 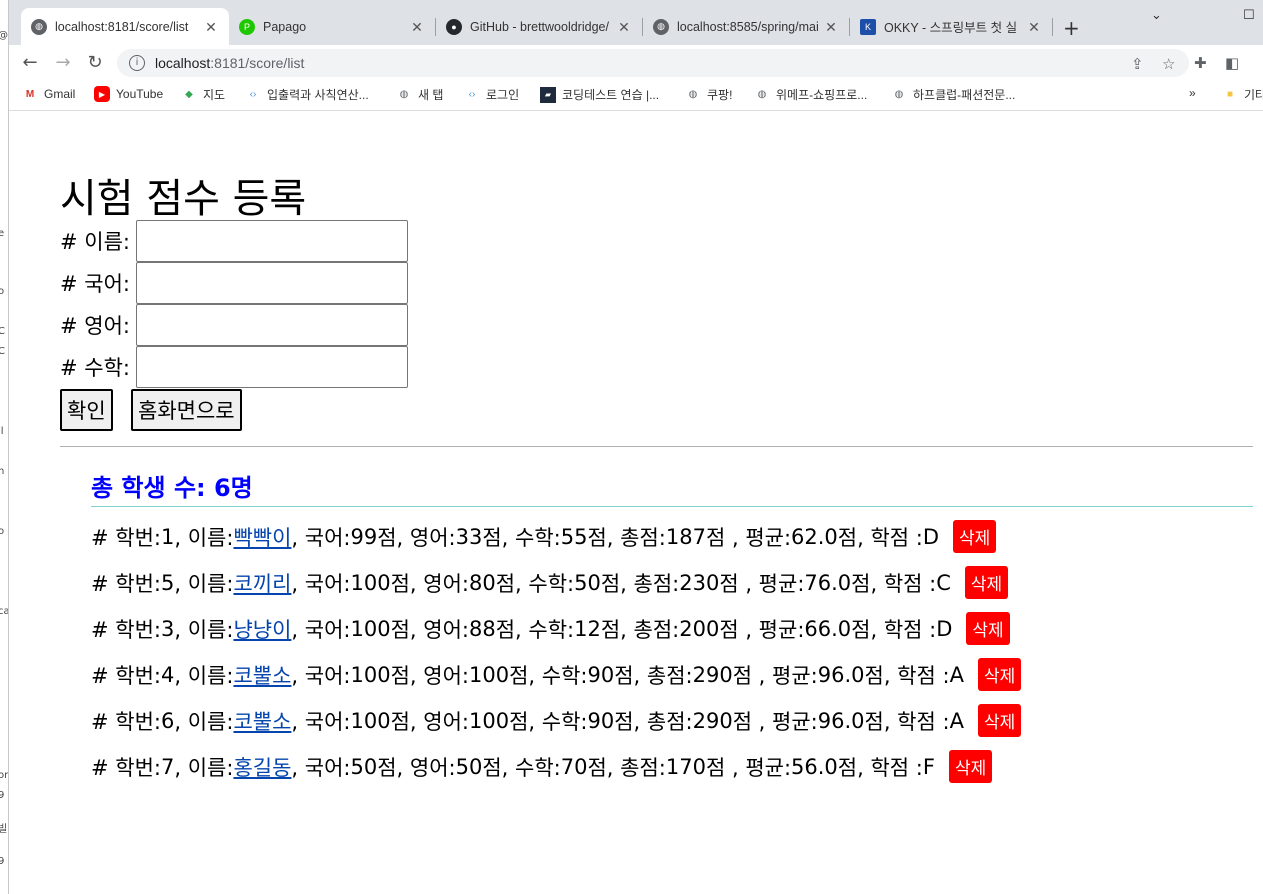 What do you see at coordinates (86, 410) in the screenshot?
I see `confirm-button: 확인` at bounding box center [86, 410].